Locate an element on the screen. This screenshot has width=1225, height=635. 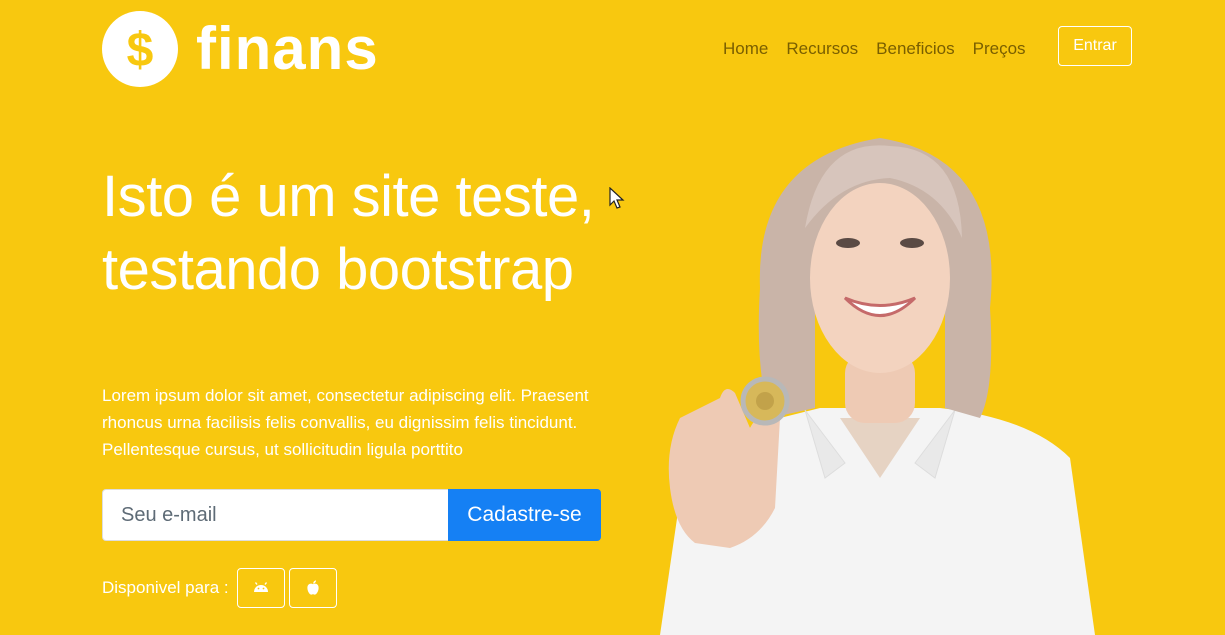
nav-item-home: Home is located at coordinates (745, 49).